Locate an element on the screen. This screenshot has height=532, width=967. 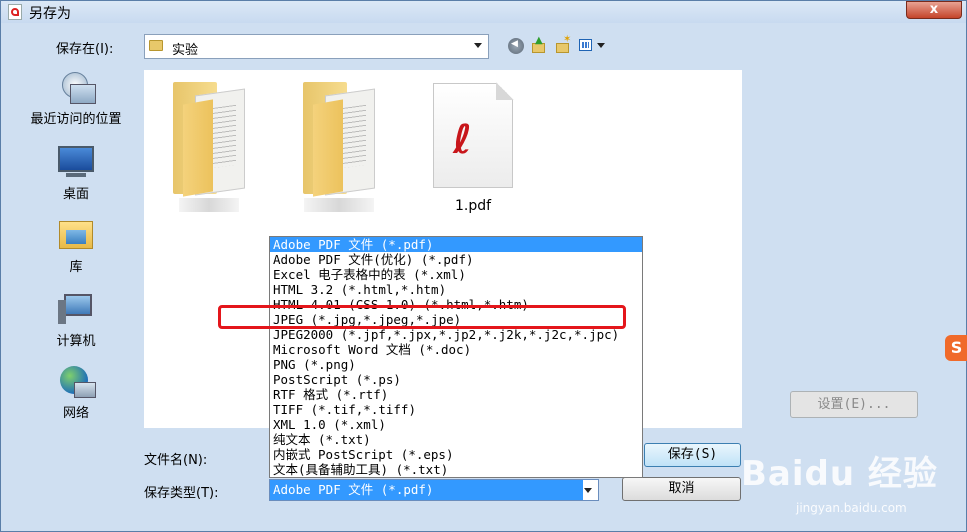
title-bar: 另存为 x is located at coordinates (483, 12).